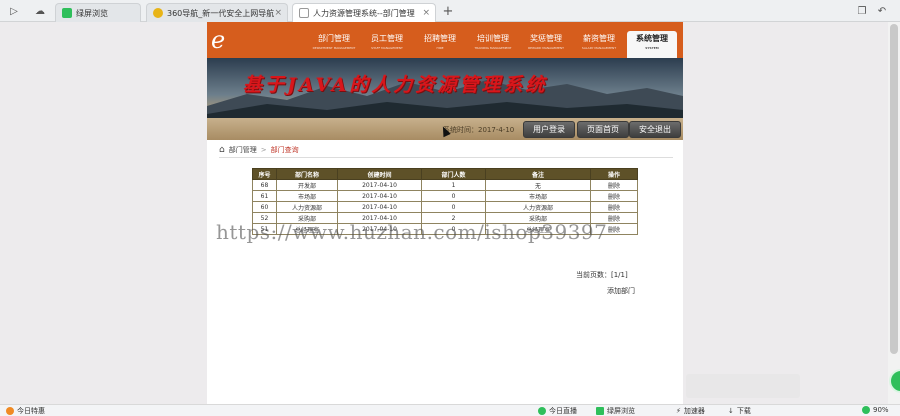 The height and width of the screenshot is (416, 900). I want to click on nav-item-label: 薪资管理, so click(599, 38).